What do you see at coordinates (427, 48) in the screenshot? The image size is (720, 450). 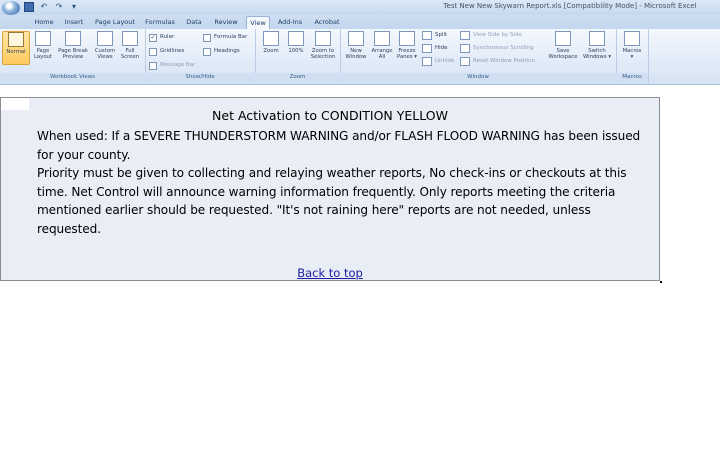 I see `hide-icon` at bounding box center [427, 48].